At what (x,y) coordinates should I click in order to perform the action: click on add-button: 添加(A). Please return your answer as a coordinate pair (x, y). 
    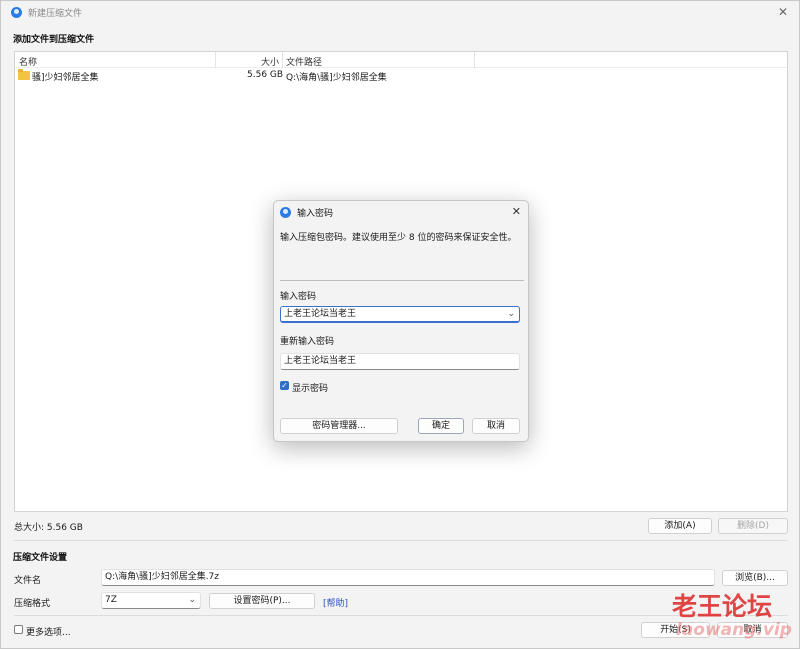
    Looking at the image, I should click on (680, 526).